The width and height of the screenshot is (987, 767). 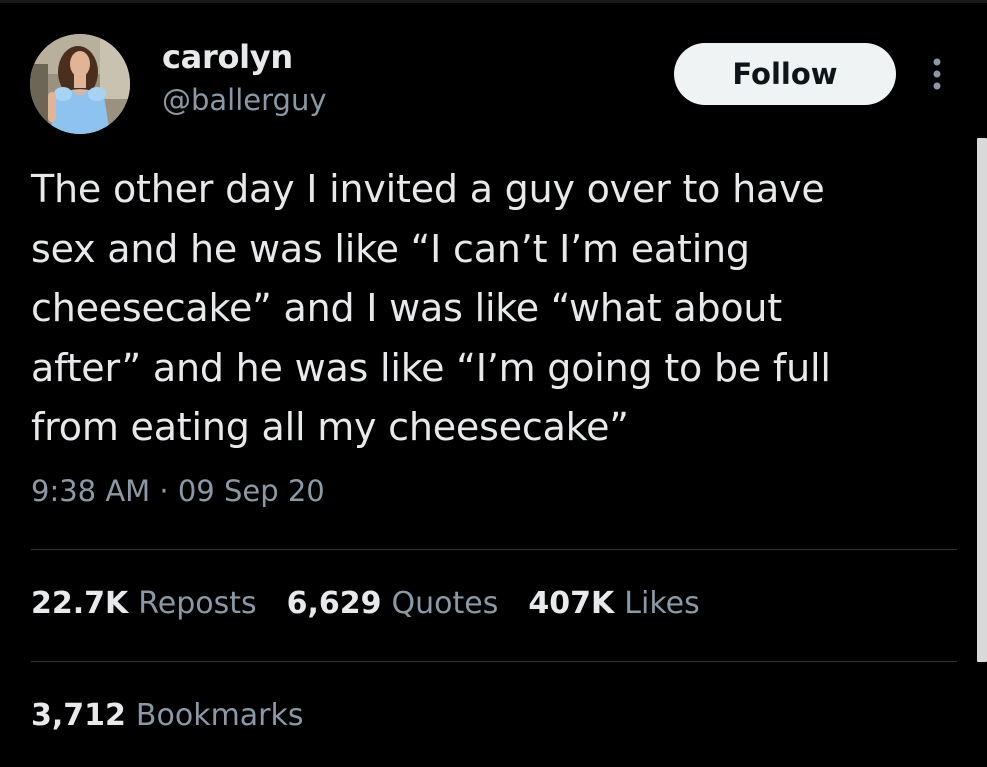 I want to click on avatar, so click(x=80, y=84).